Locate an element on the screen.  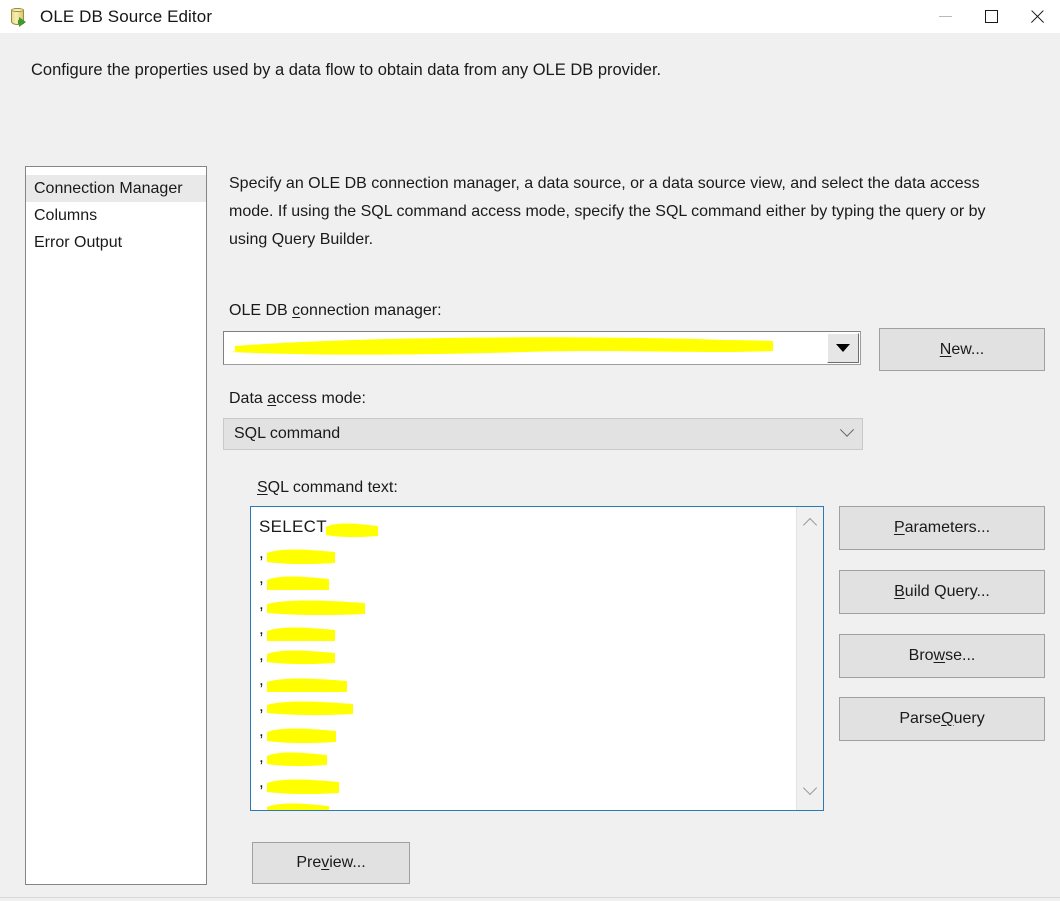
window-bottom-divider is located at coordinates (530, 897).